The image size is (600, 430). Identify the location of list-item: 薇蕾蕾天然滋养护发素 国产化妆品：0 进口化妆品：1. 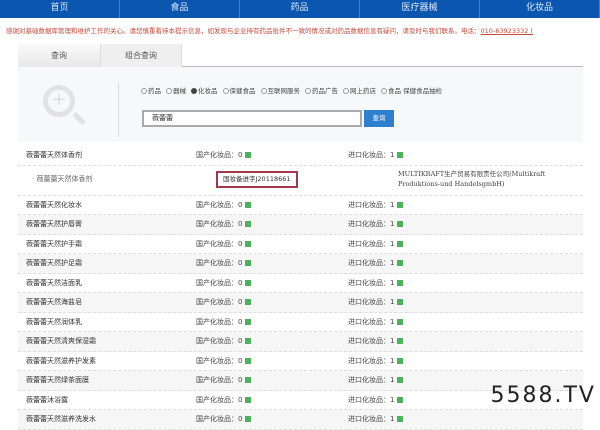
(300, 361).